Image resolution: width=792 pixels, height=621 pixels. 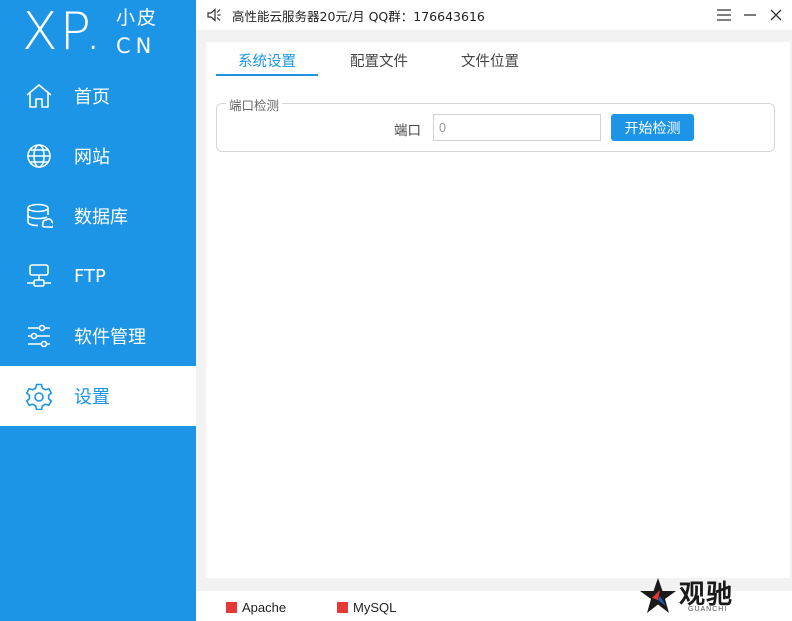 What do you see at coordinates (137, 18) in the screenshot?
I see `logo-small: 小皮` at bounding box center [137, 18].